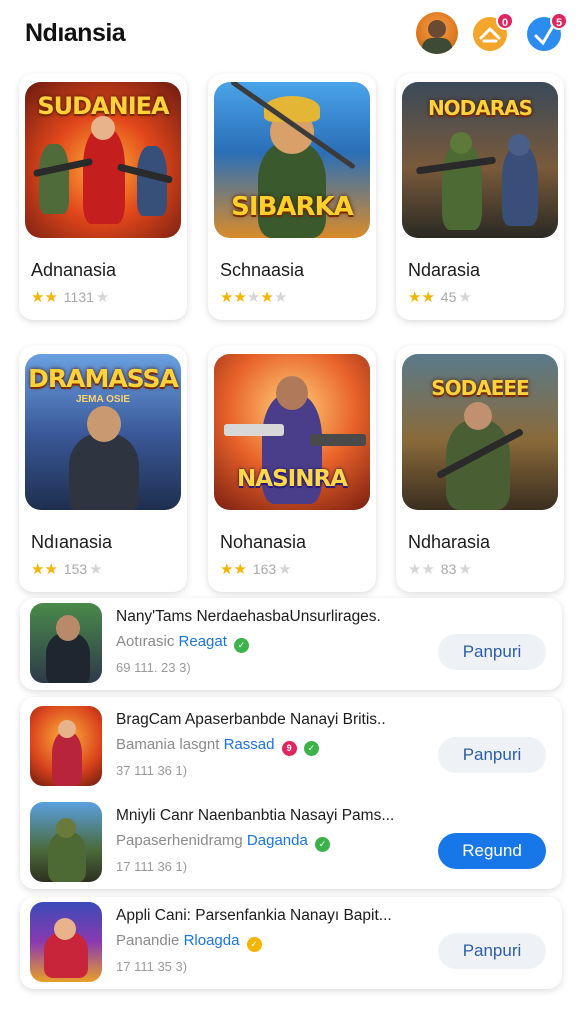 The height and width of the screenshot is (1024, 576). What do you see at coordinates (444, 270) in the screenshot?
I see `game-name: Ndarasia` at bounding box center [444, 270].